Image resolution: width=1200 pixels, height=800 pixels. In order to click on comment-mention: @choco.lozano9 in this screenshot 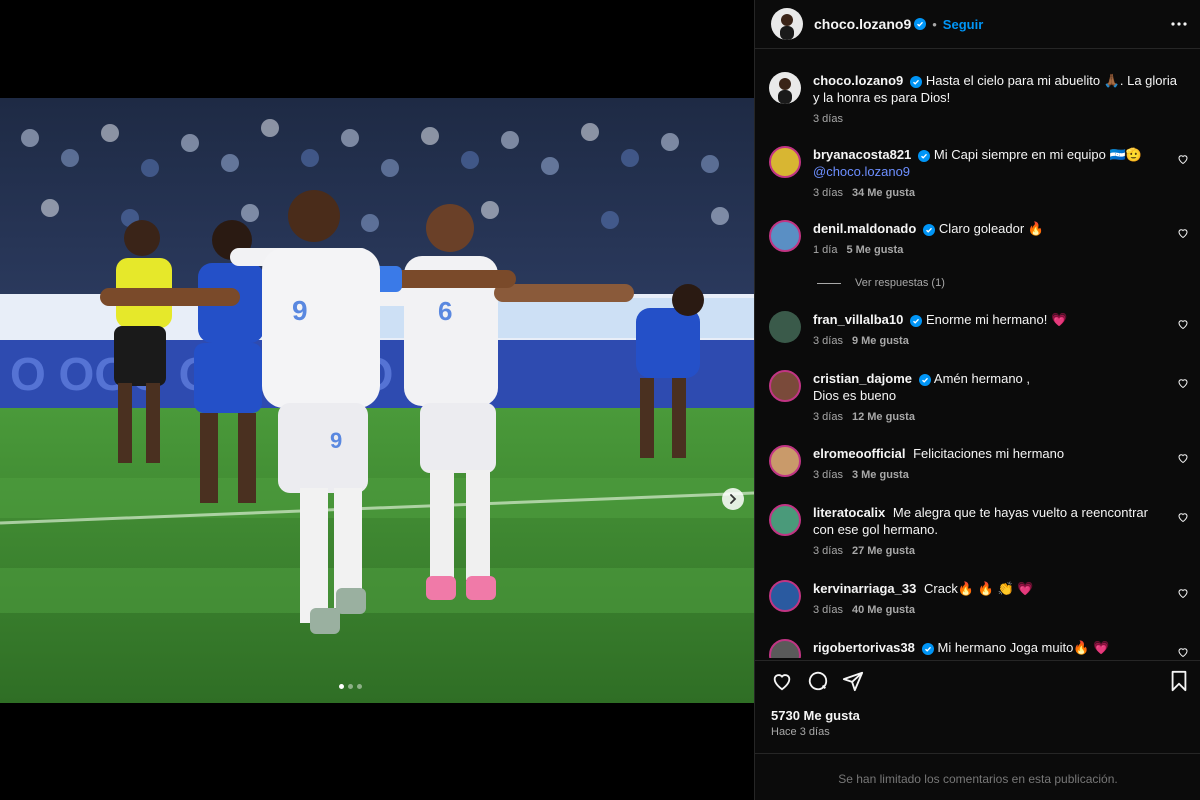, I will do `click(861, 171)`.